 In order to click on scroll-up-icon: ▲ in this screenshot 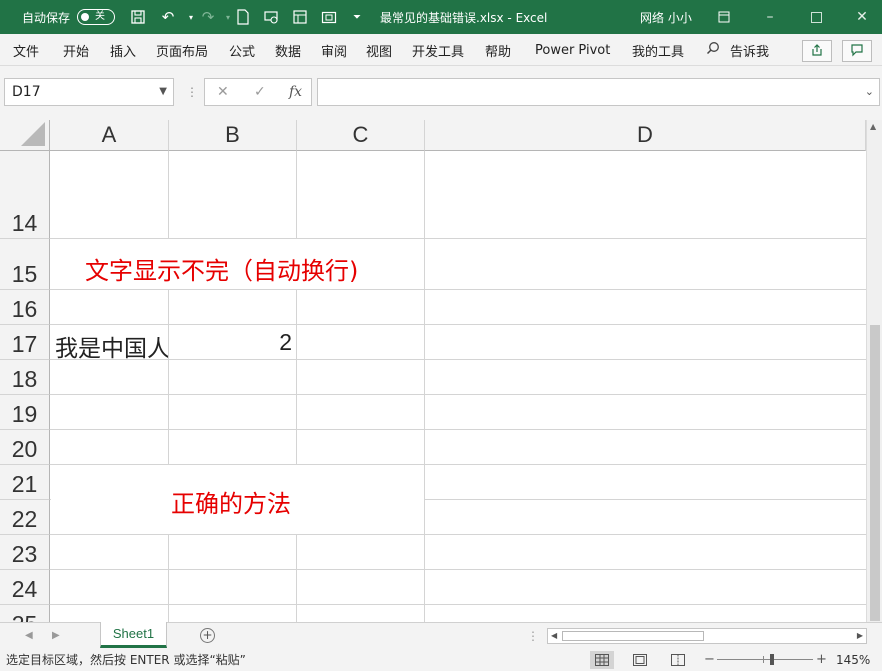, I will do `click(873, 126)`.